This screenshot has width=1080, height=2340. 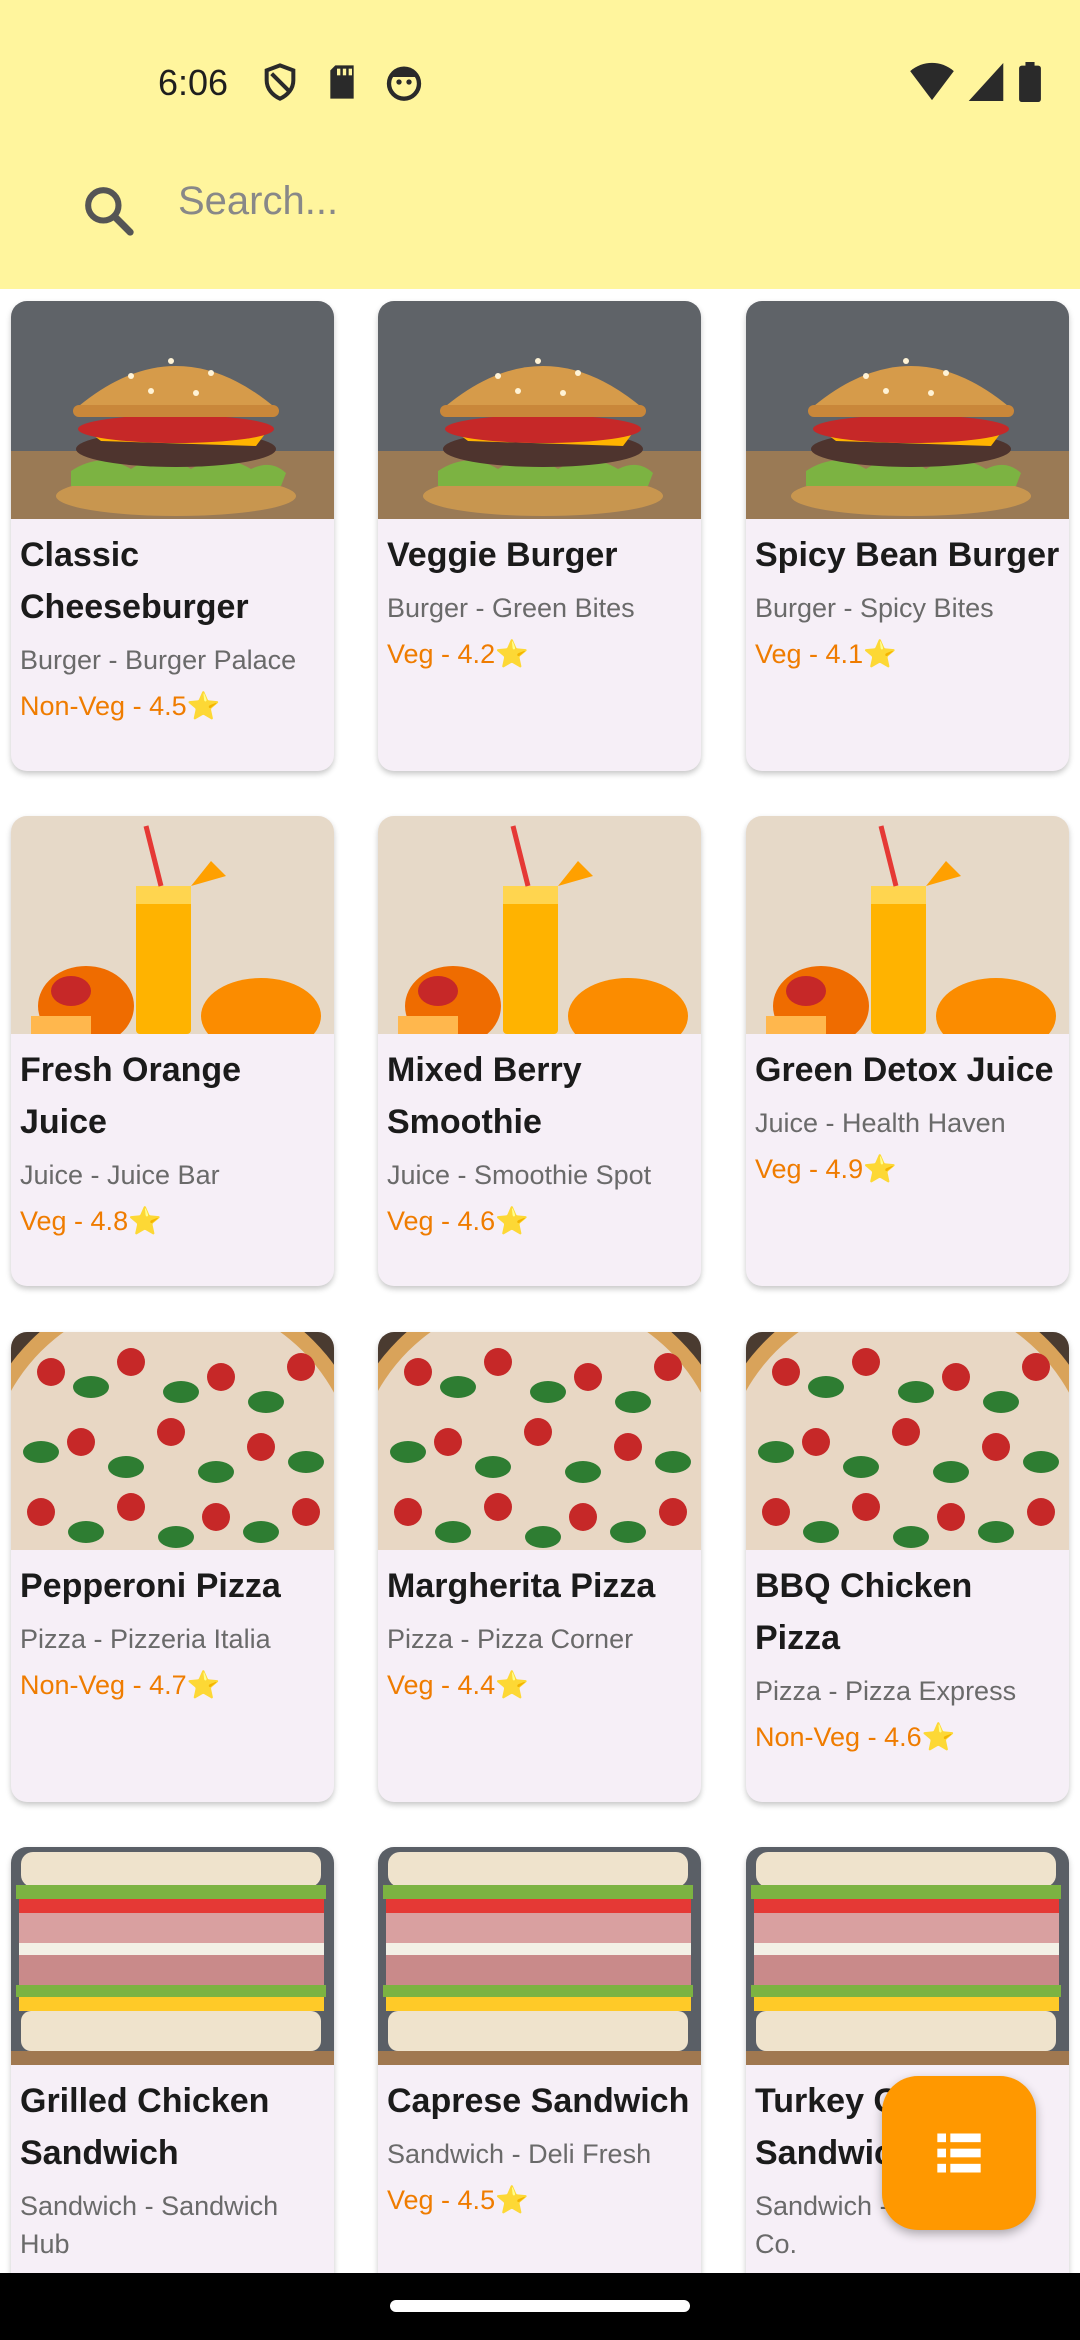 What do you see at coordinates (826, 1169) in the screenshot?
I see `food-type-rating: Veg - 4.9⭐` at bounding box center [826, 1169].